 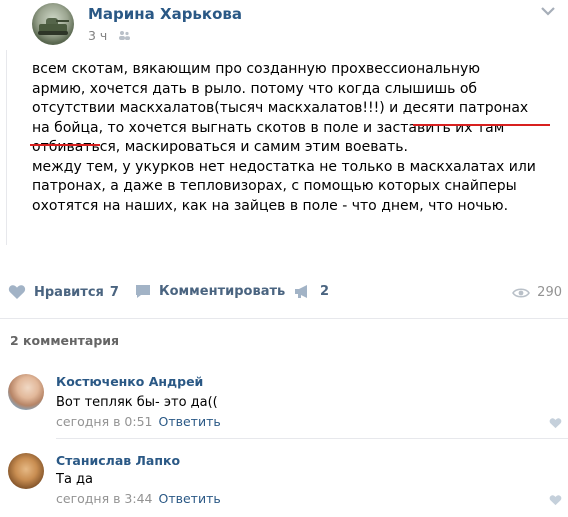 I want to click on comment-button: Комментировать, so click(x=210, y=291).